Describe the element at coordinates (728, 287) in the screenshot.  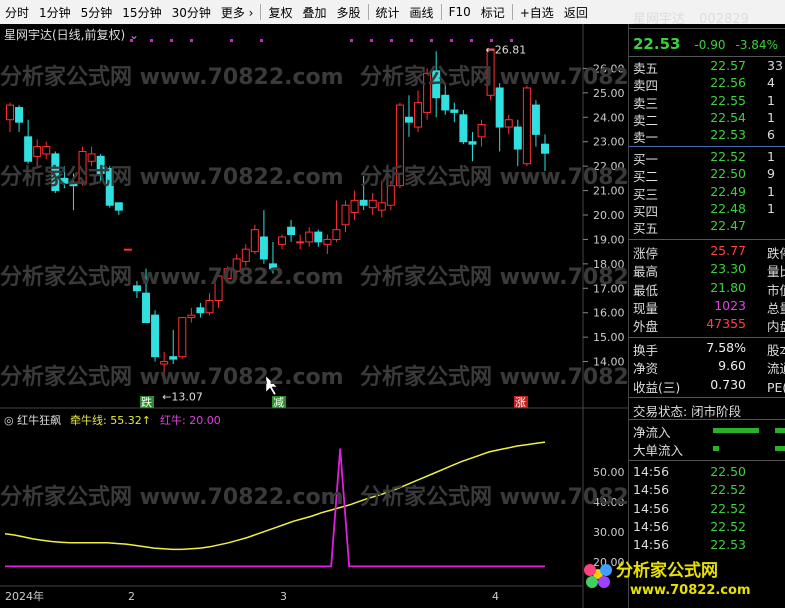
I see `quote-row-value: 21.80` at that location.